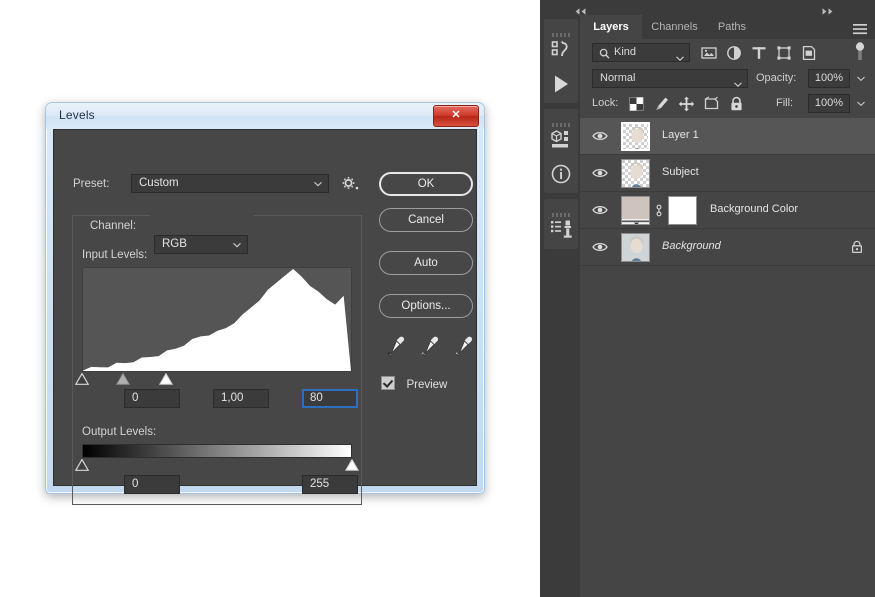 The image size is (875, 597). What do you see at coordinates (682, 210) in the screenshot?
I see `layer-mask-thumbnail` at bounding box center [682, 210].